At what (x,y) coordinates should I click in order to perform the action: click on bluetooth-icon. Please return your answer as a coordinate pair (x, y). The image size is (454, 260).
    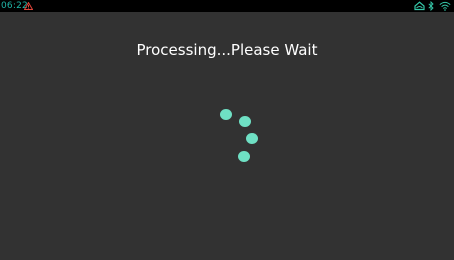
    Looking at the image, I should click on (431, 6).